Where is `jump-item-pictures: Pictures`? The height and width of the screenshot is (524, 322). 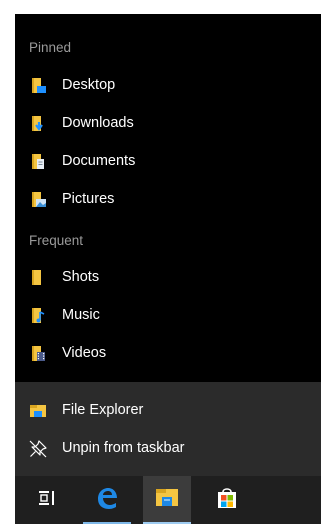
jump-item-pictures: Pictures is located at coordinates (168, 200).